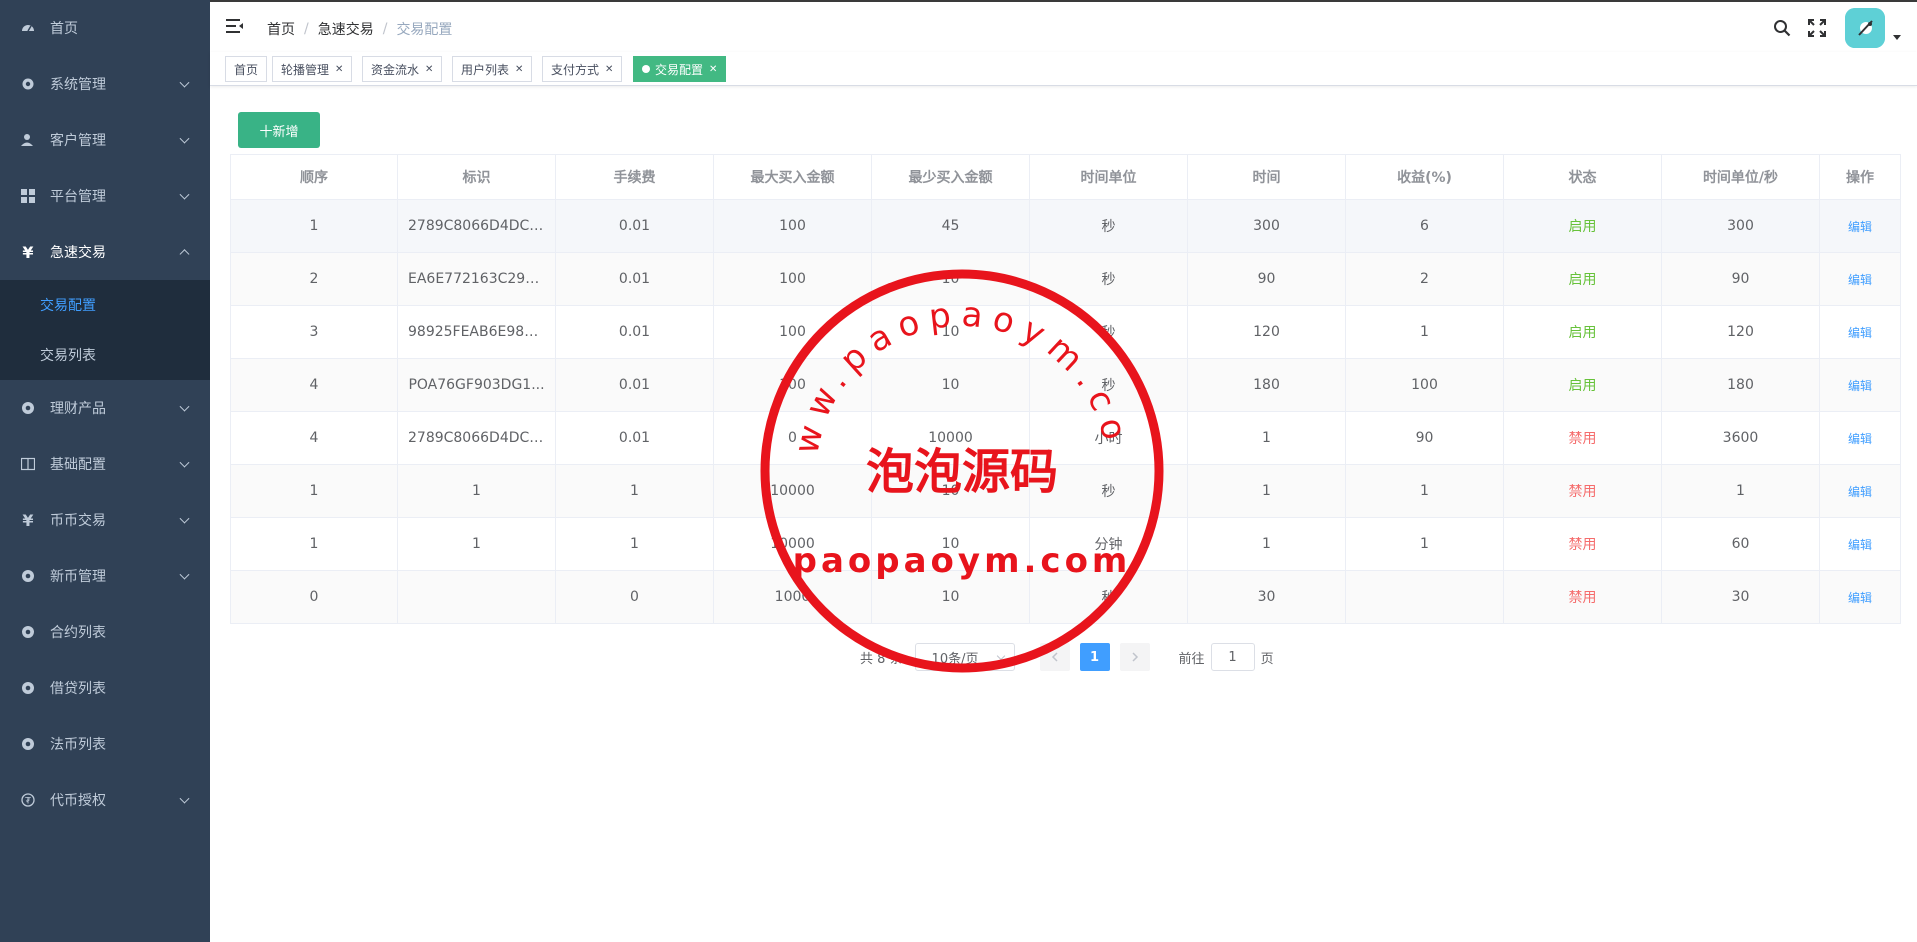 The width and height of the screenshot is (1917, 942). I want to click on sidebar-item-finance: 理财产品, so click(105, 408).